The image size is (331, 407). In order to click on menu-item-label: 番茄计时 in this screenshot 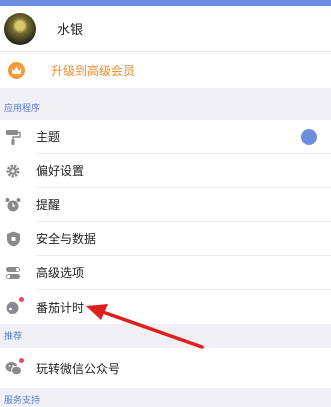, I will do `click(60, 307)`.